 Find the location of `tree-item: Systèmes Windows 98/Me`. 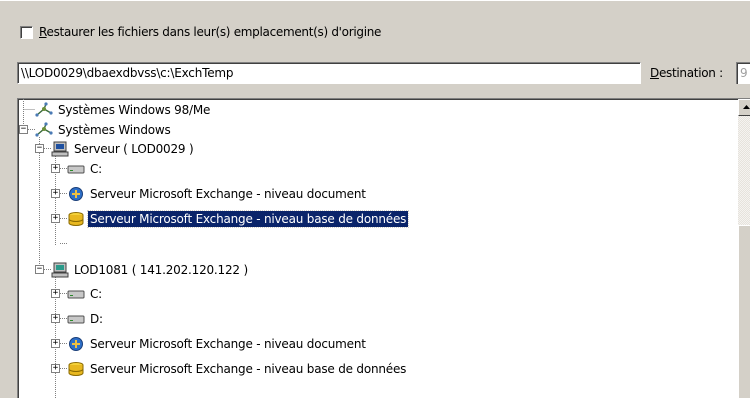

tree-item: Systèmes Windows 98/Me is located at coordinates (123, 109).